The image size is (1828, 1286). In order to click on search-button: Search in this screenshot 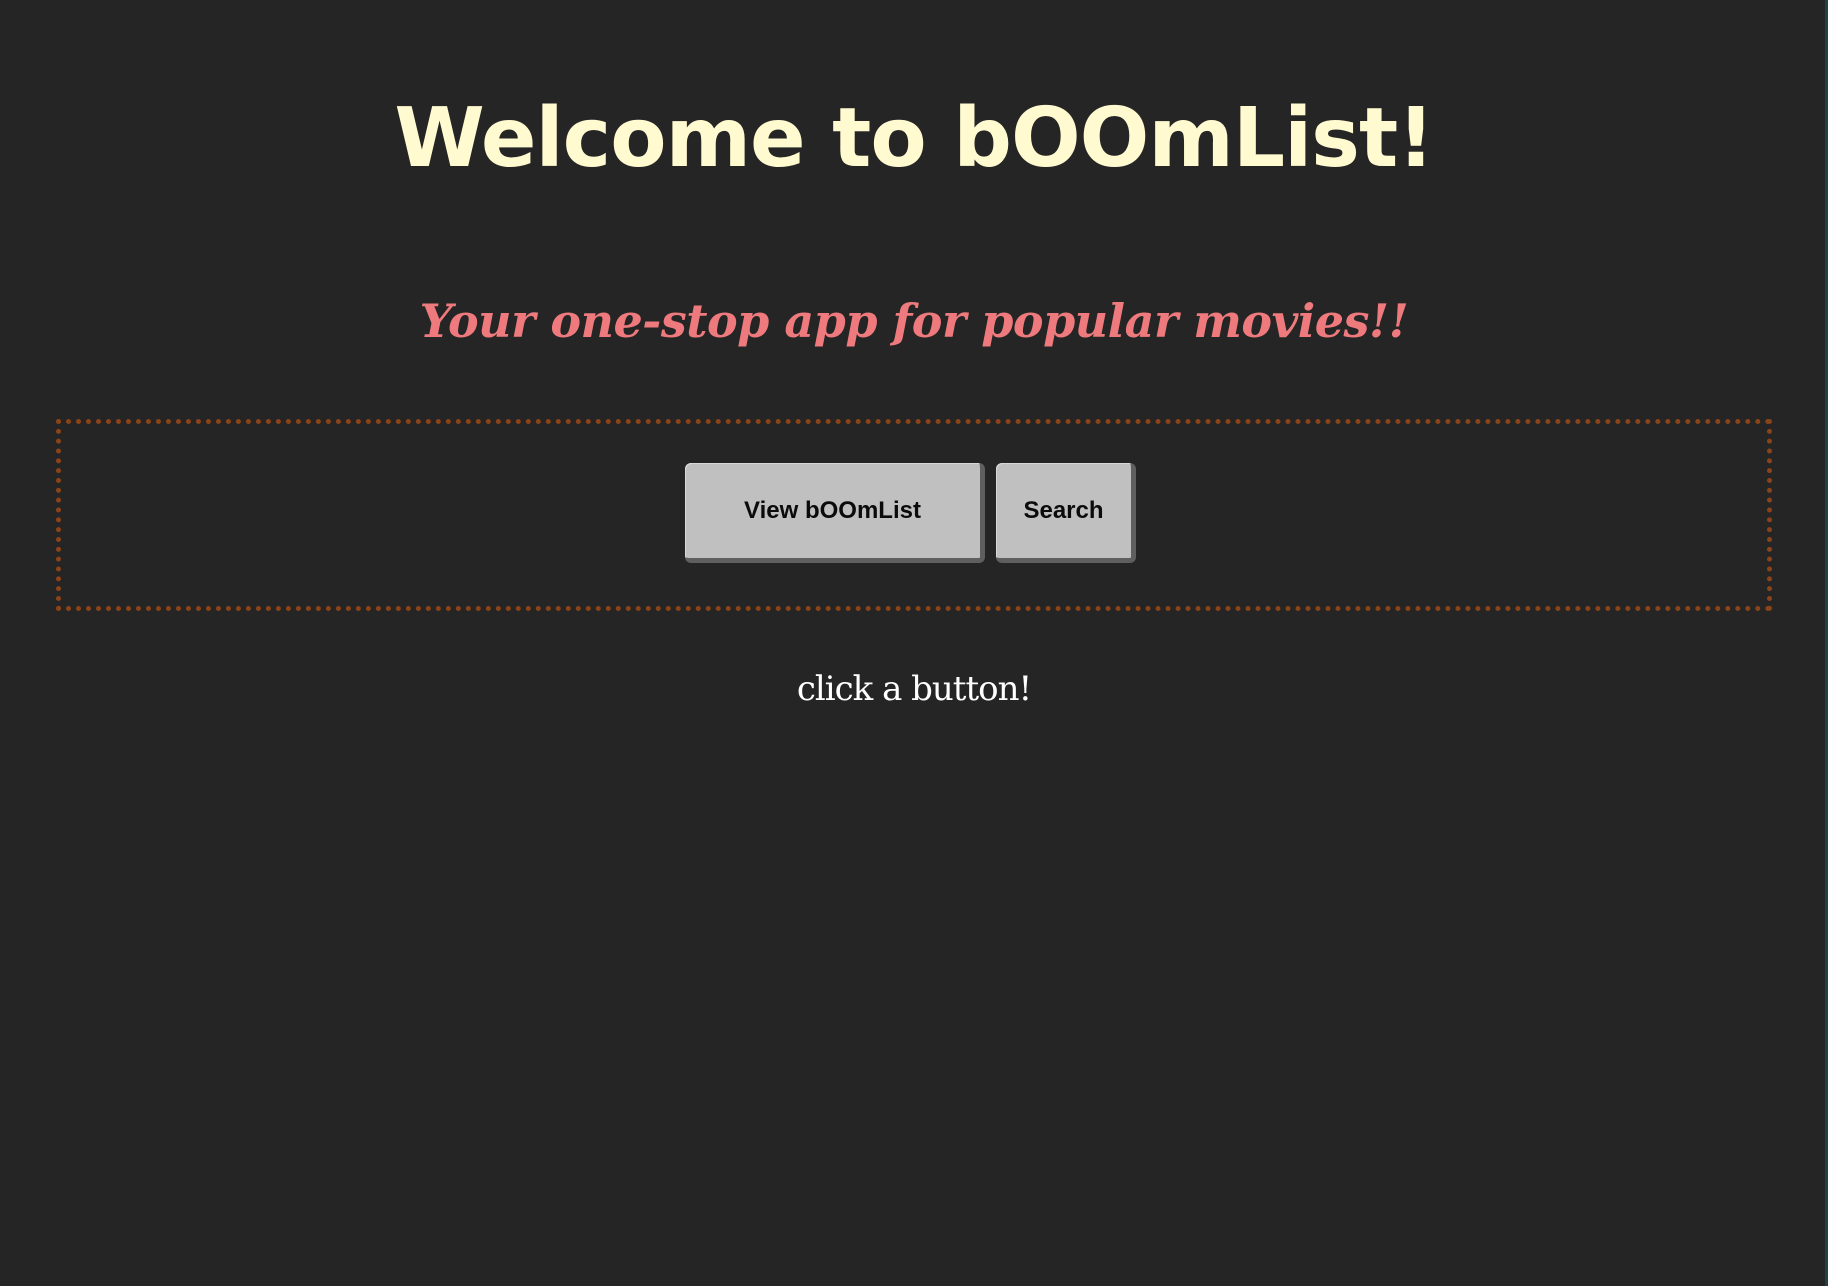, I will do `click(1066, 513)`.